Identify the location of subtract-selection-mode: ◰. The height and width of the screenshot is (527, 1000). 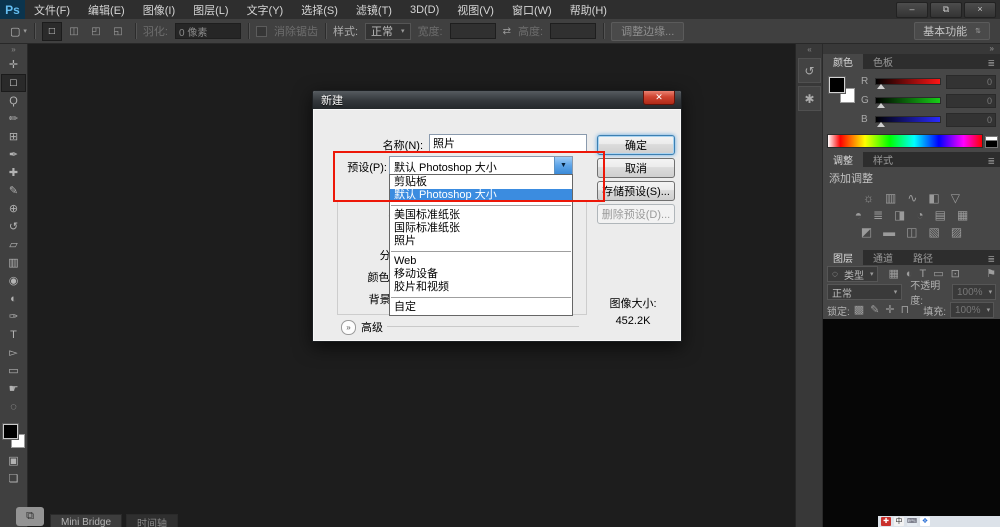
(96, 31).